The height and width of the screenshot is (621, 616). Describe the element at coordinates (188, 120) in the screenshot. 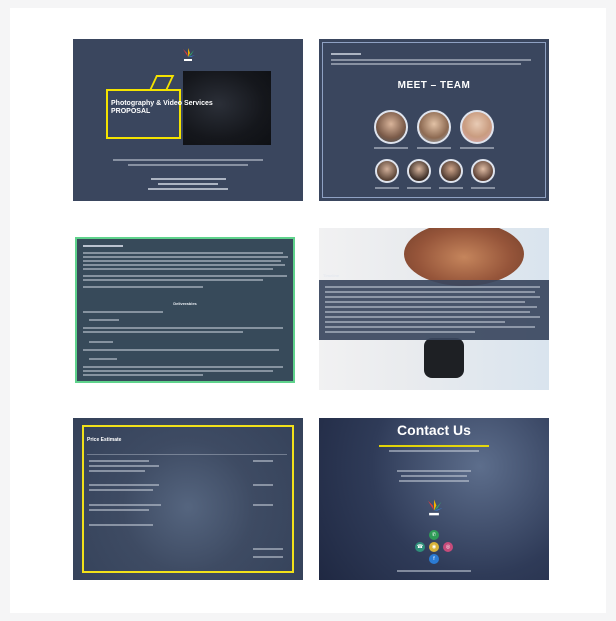

I see `slide-thumbnail-cover: Photography & Video Services PROPOSAL` at that location.